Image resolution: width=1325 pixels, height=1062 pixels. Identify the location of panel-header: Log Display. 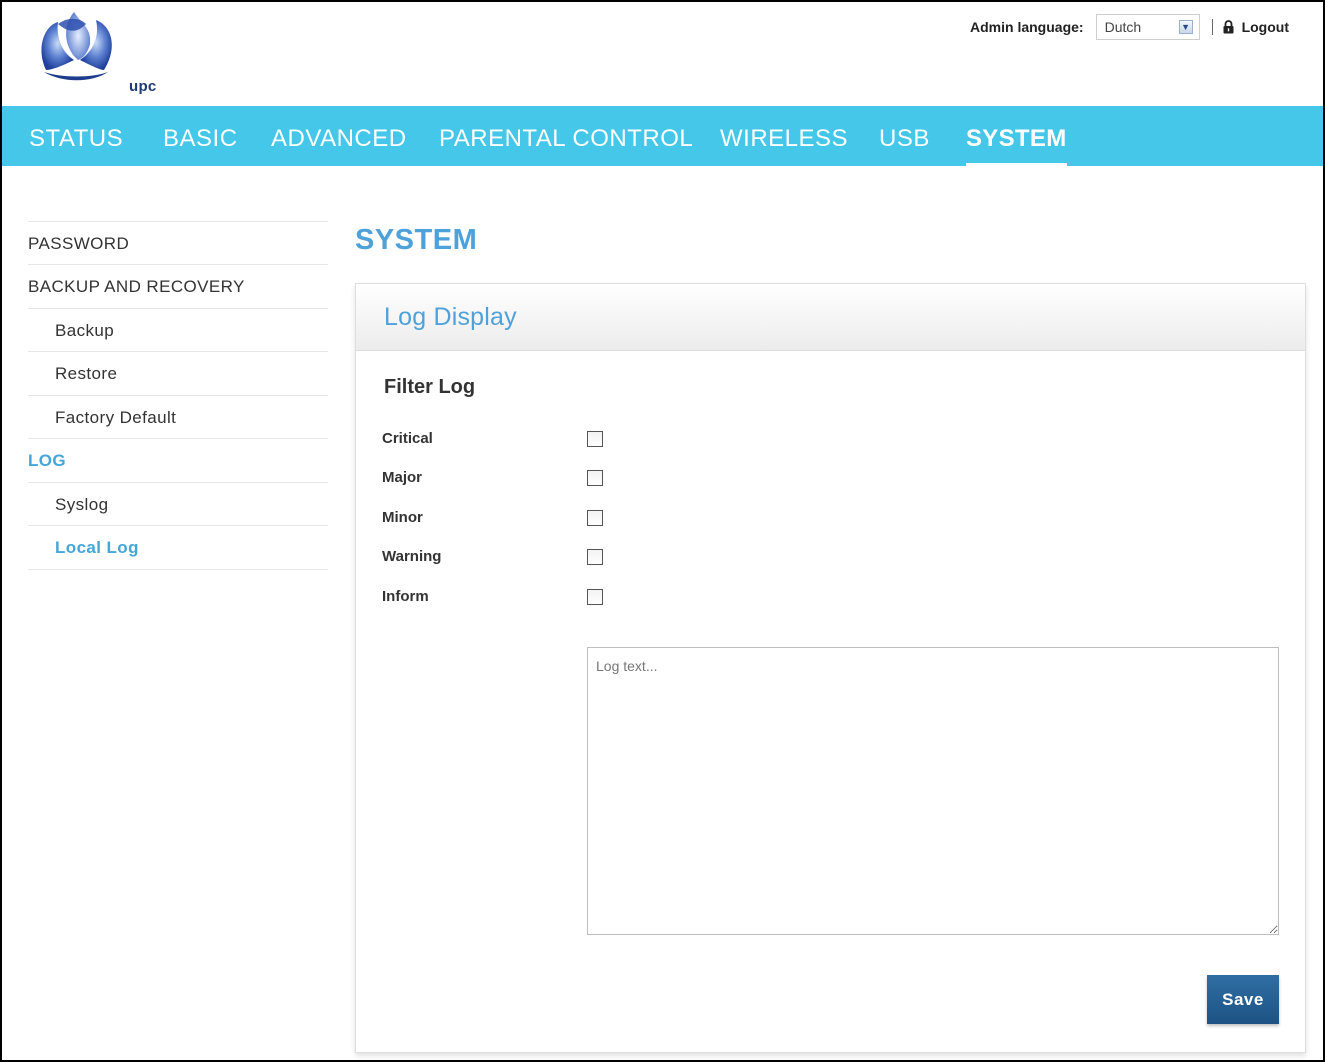
(830, 317).